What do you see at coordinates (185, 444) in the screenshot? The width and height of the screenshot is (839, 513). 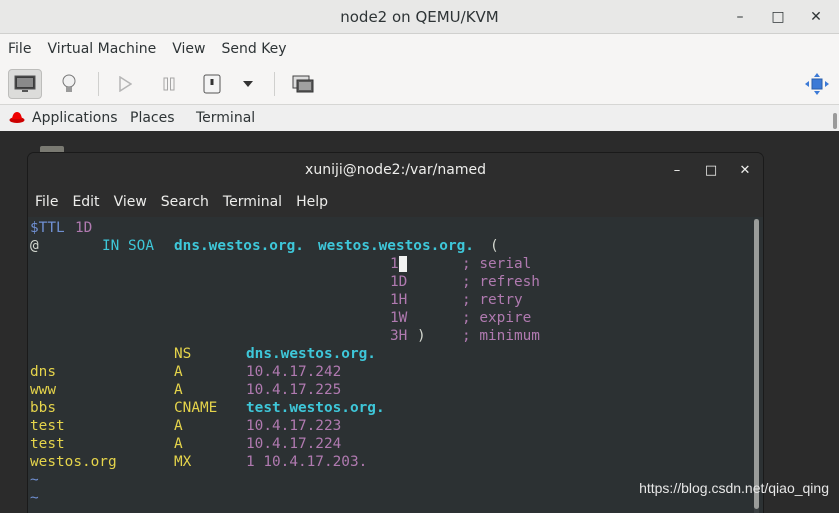 I see `record-row: test A 10.4.17.224` at bounding box center [185, 444].